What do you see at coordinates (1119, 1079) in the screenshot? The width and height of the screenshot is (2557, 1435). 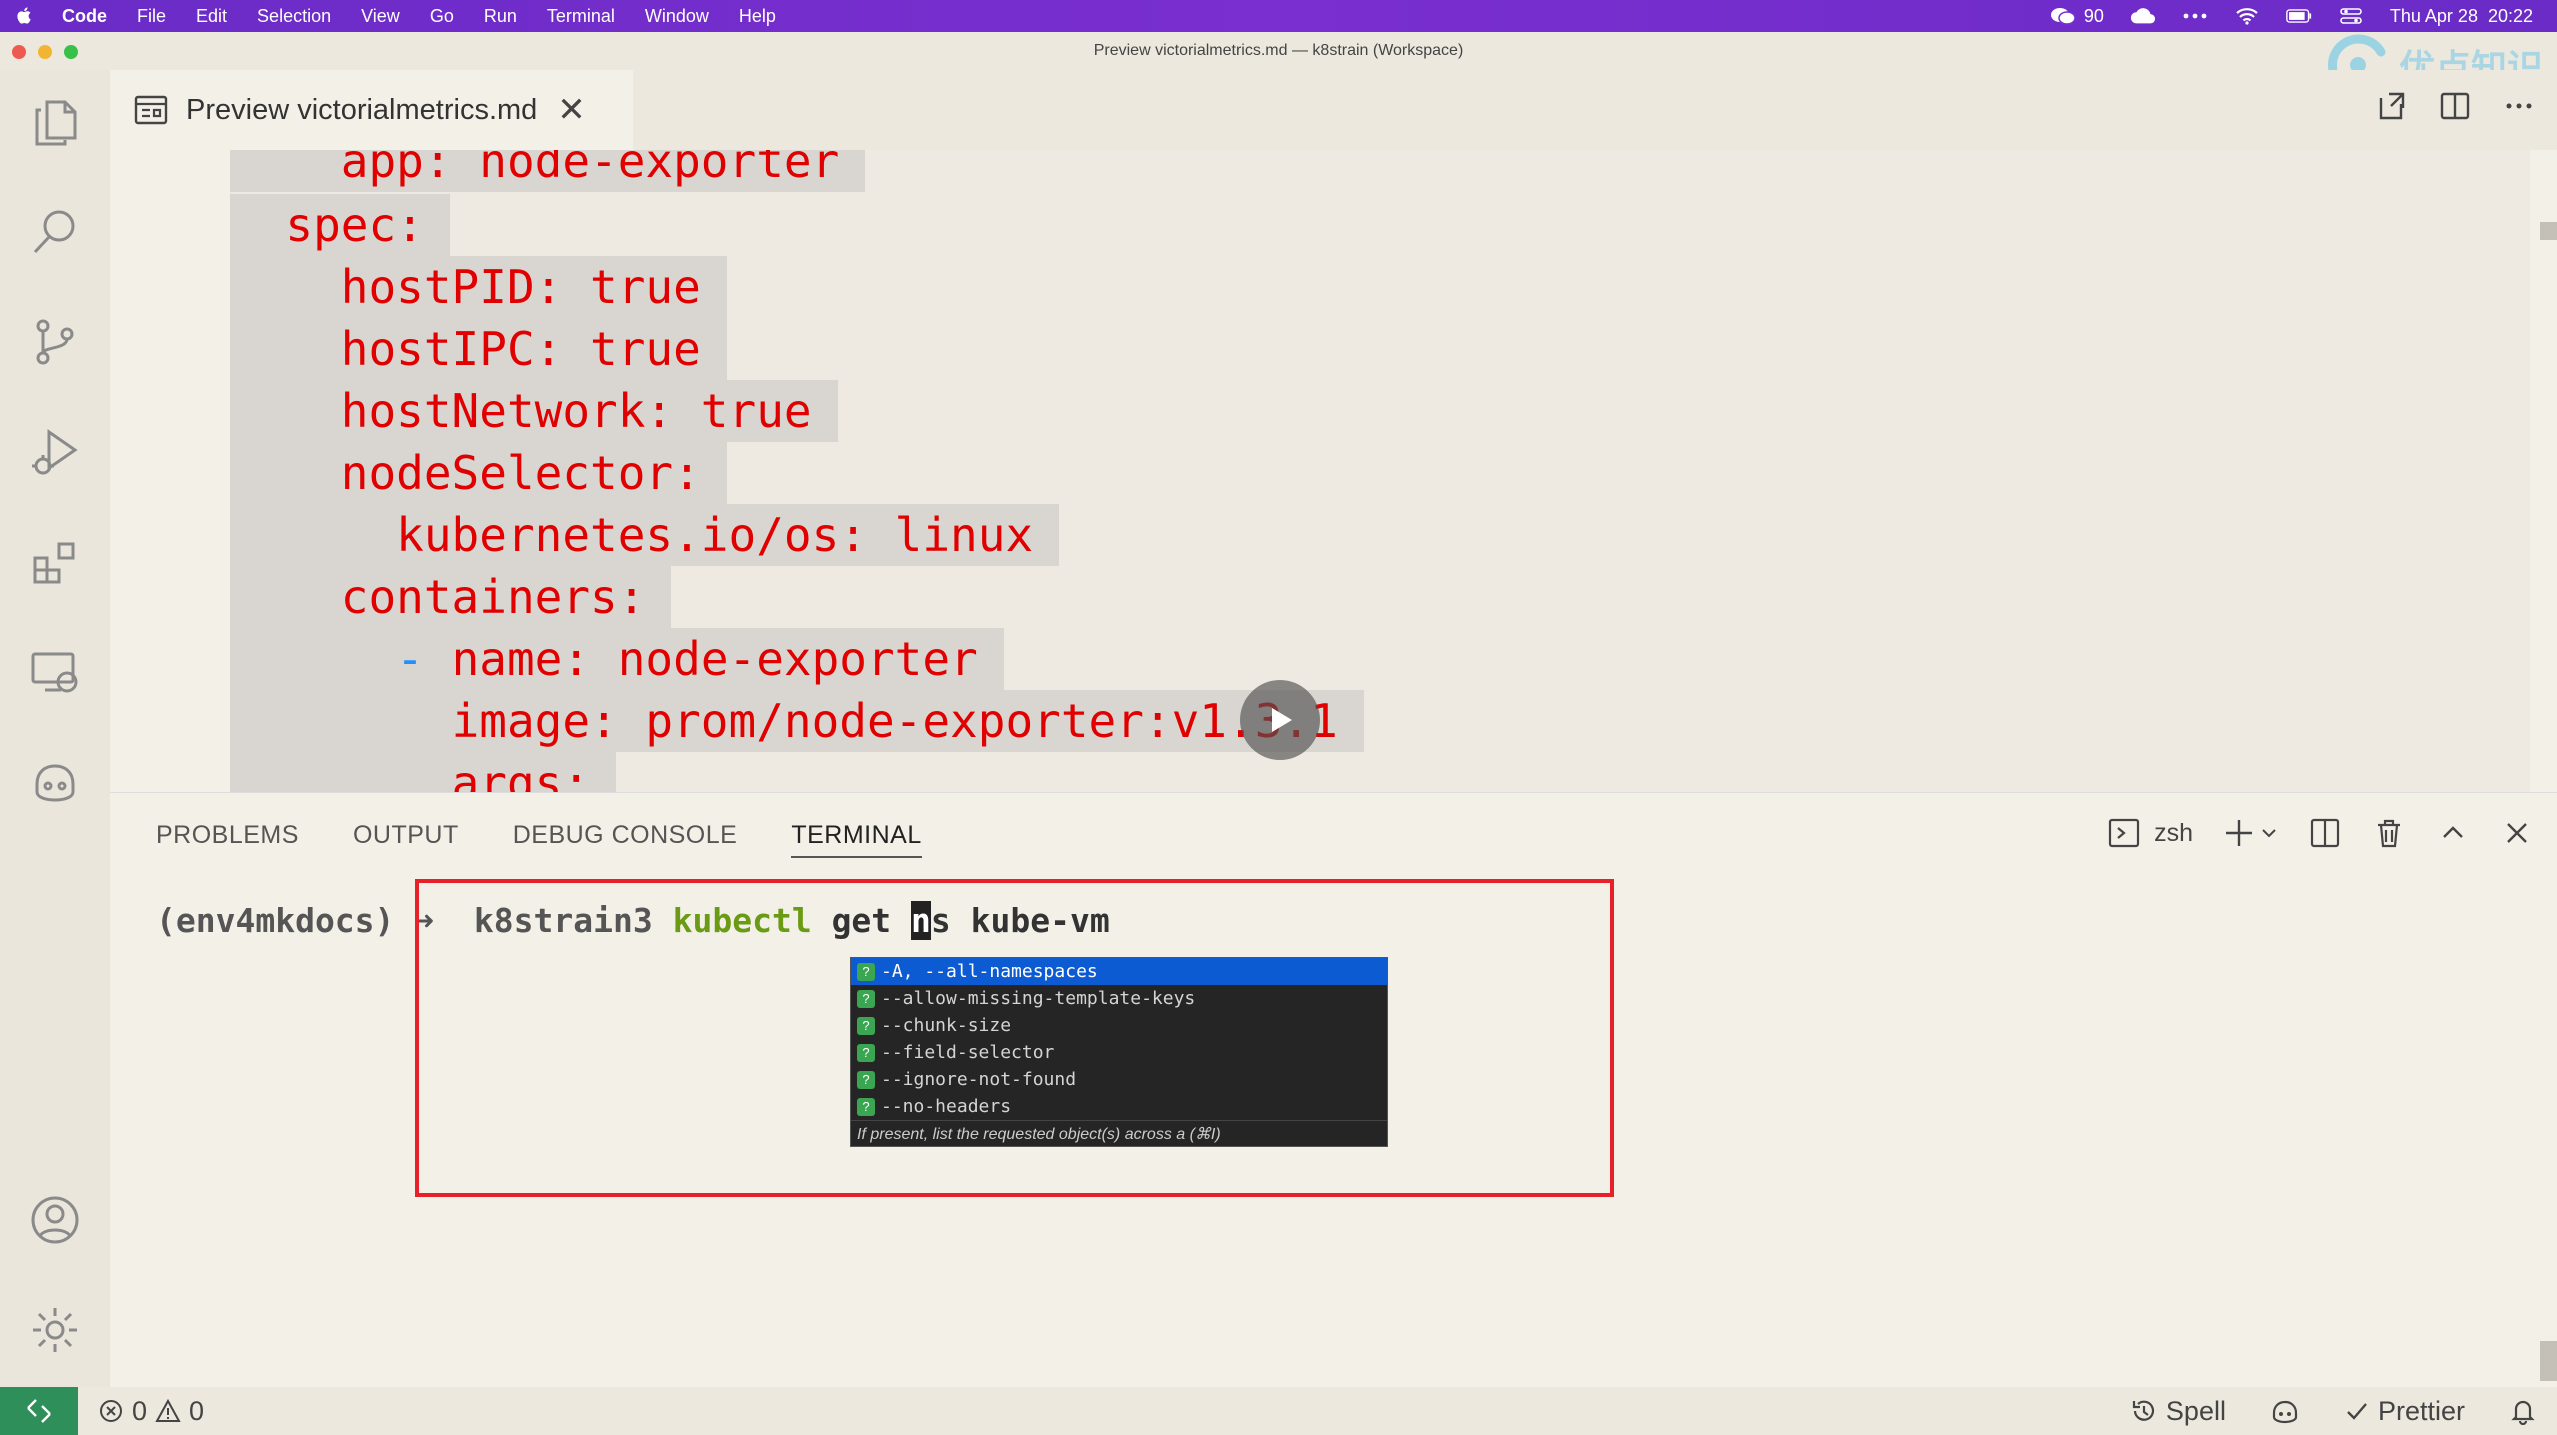 I see `suggestion-item: ? --ignore-not-found` at bounding box center [1119, 1079].